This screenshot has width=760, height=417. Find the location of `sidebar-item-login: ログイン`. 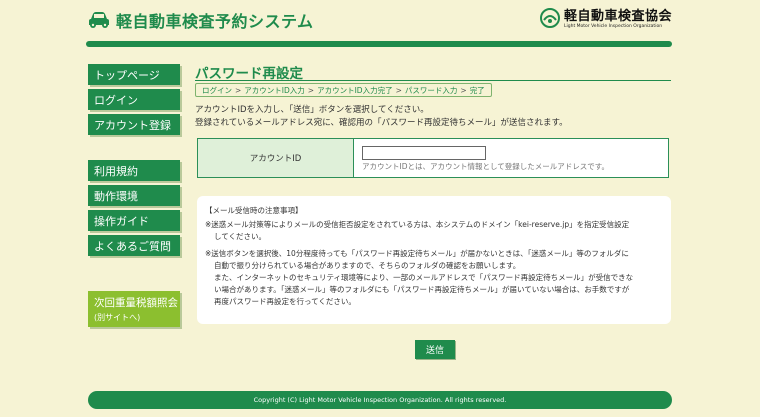

sidebar-item-login: ログイン is located at coordinates (134, 99).